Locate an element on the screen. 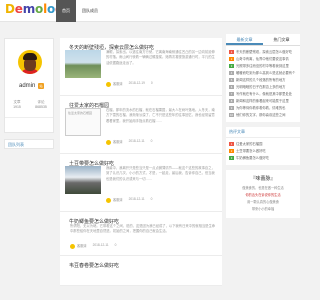  nav-item-home: 首页 is located at coordinates (66, 11).